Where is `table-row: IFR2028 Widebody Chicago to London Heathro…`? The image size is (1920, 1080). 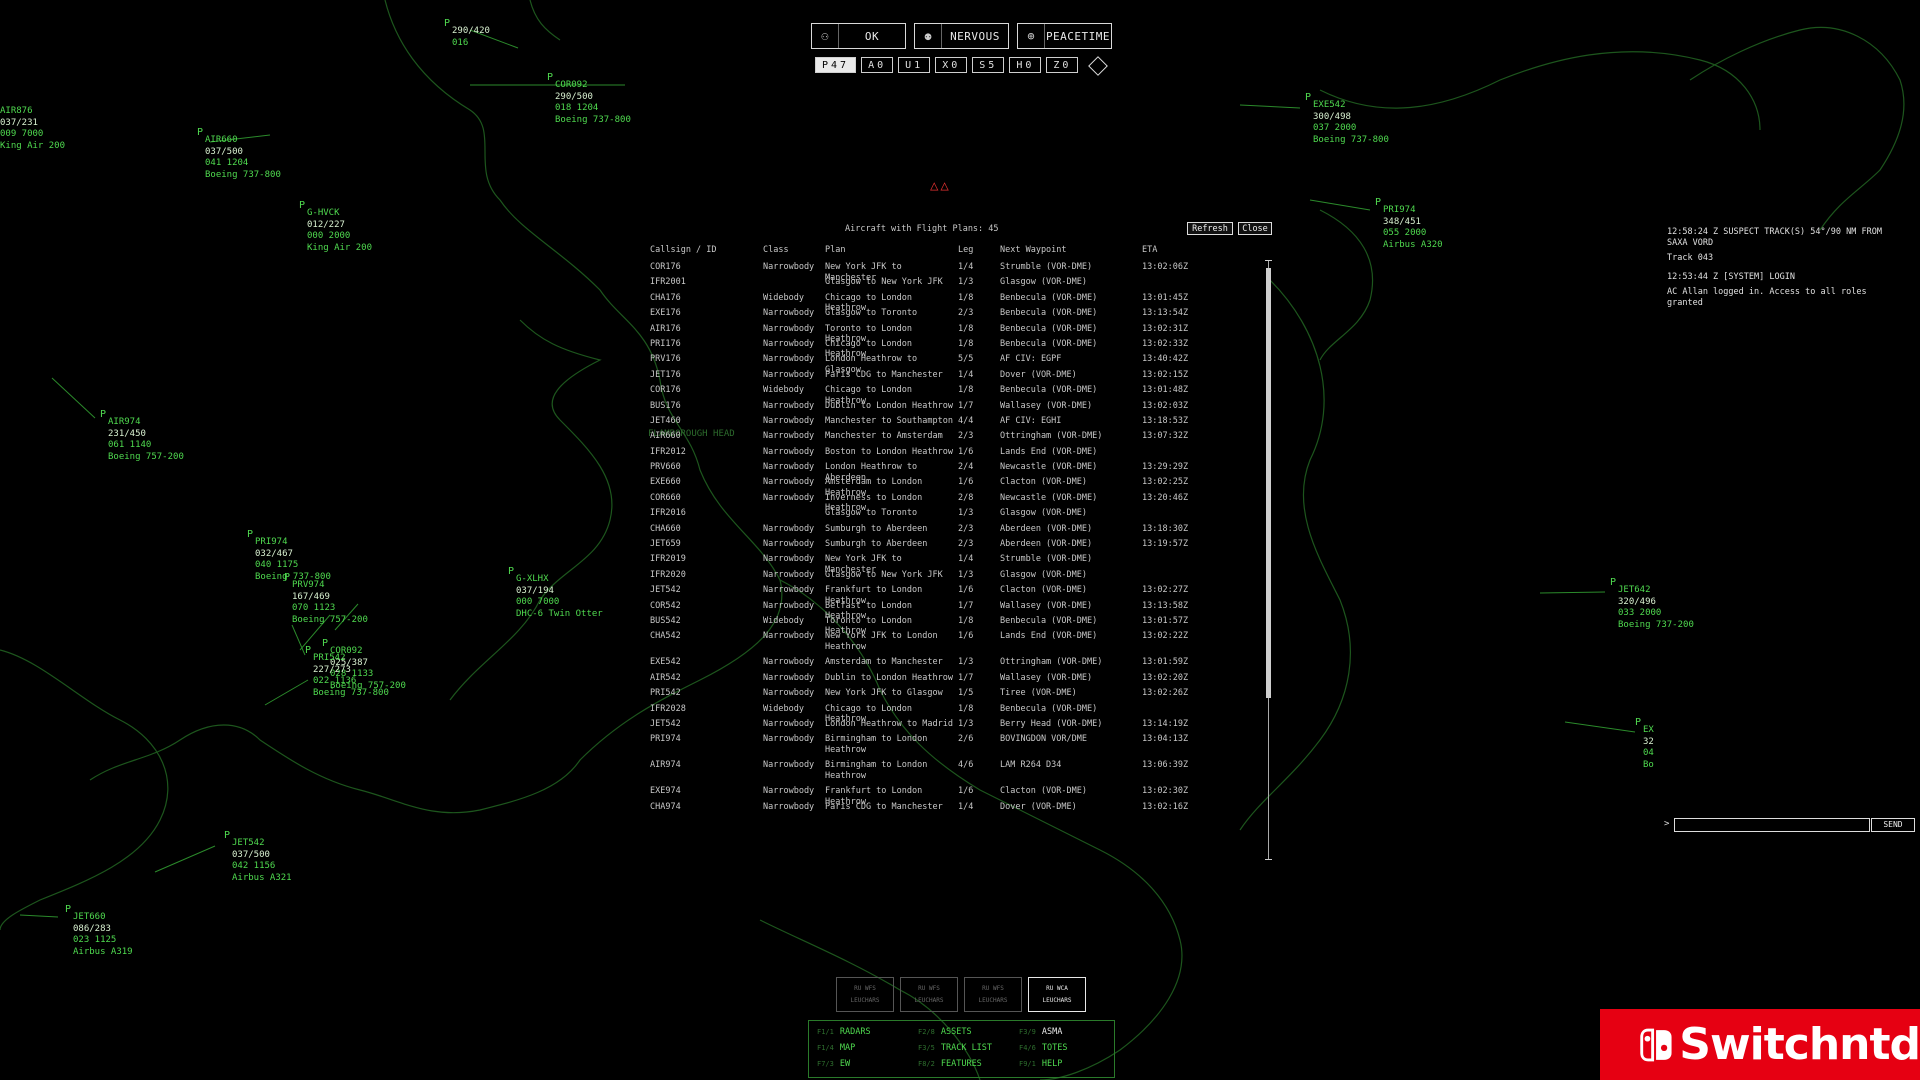 table-row: IFR2028 Widebody Chicago to London Heathro… is located at coordinates (958, 714).